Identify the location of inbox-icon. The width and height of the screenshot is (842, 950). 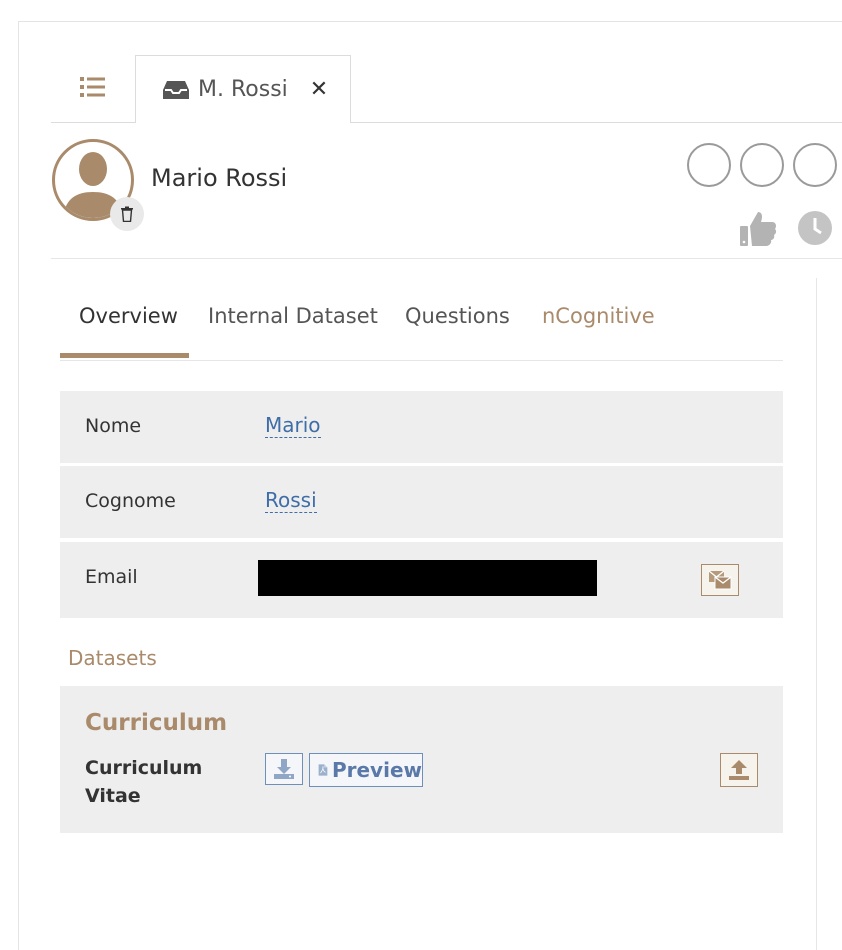
(176, 90).